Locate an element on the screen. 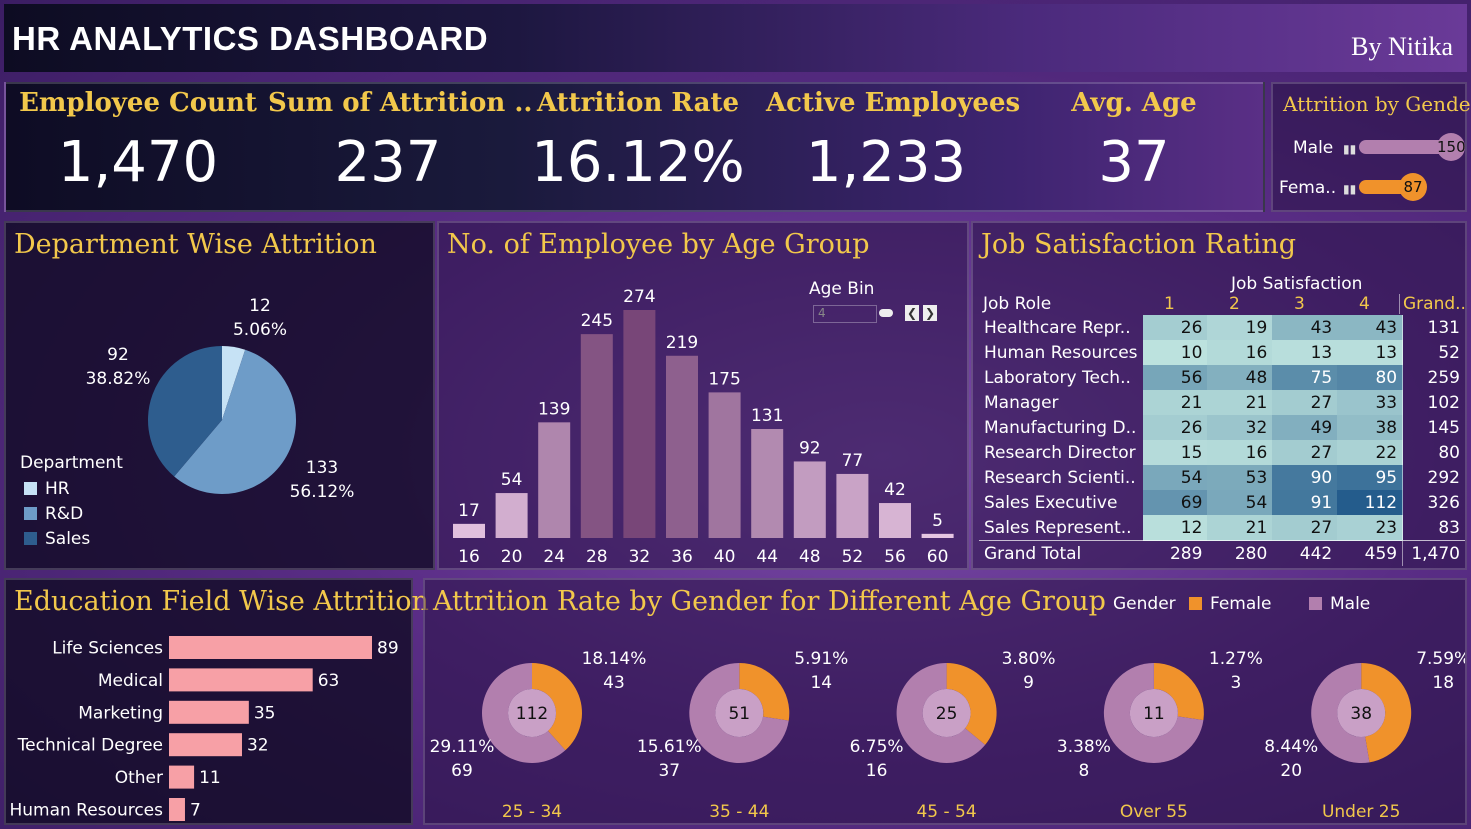 Image resolution: width=1471 pixels, height=829 pixels. table-row: Human Resources 10 16 13 13 52 is located at coordinates (1222, 352).